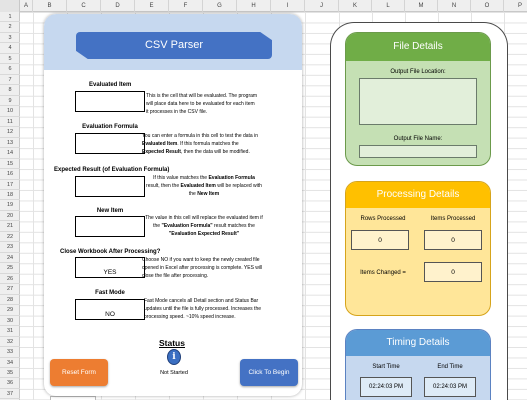  Describe the element at coordinates (110, 85) in the screenshot. I see `evaluated-item-label: Evaluated Item` at that location.